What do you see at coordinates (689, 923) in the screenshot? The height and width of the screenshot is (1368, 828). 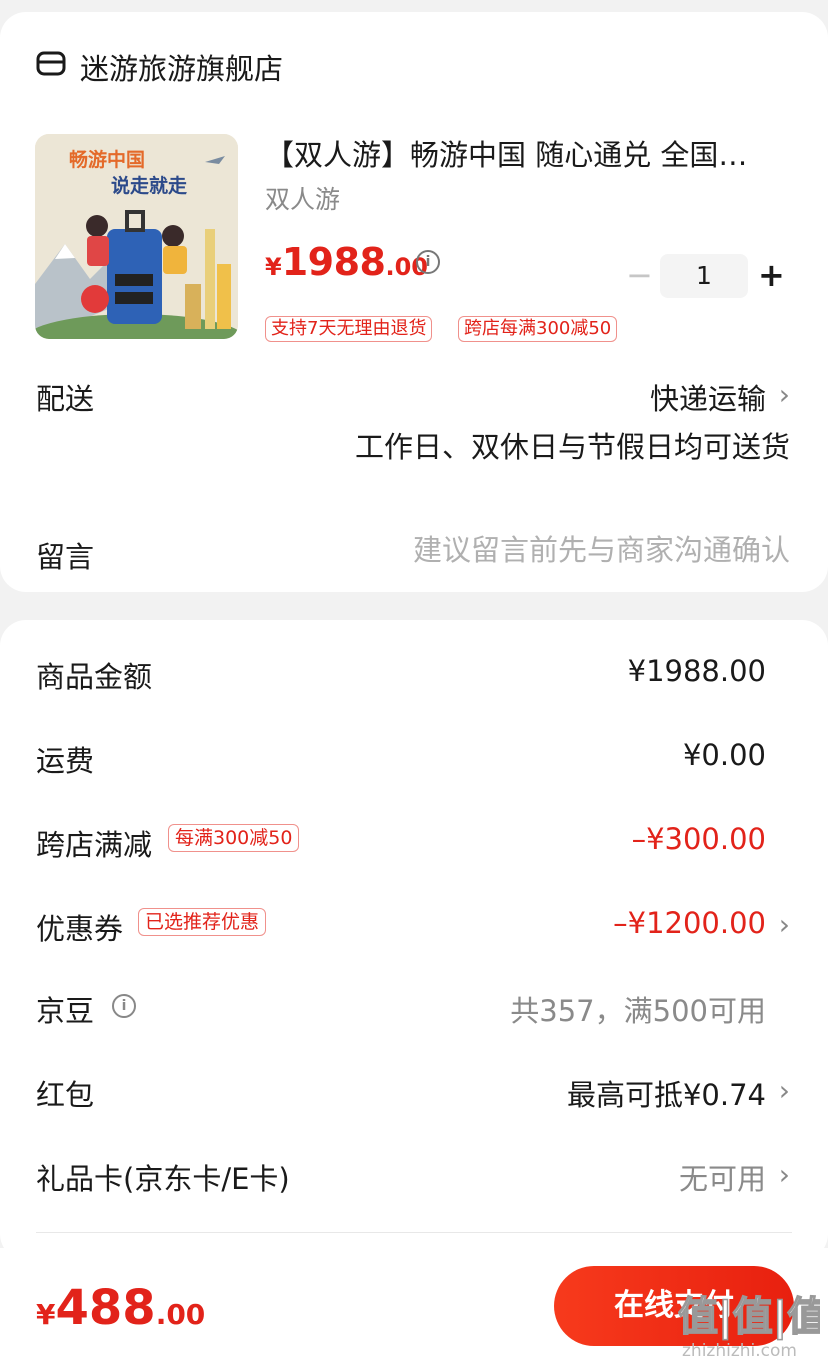 I see `coupon-discount: –¥1200.00` at bounding box center [689, 923].